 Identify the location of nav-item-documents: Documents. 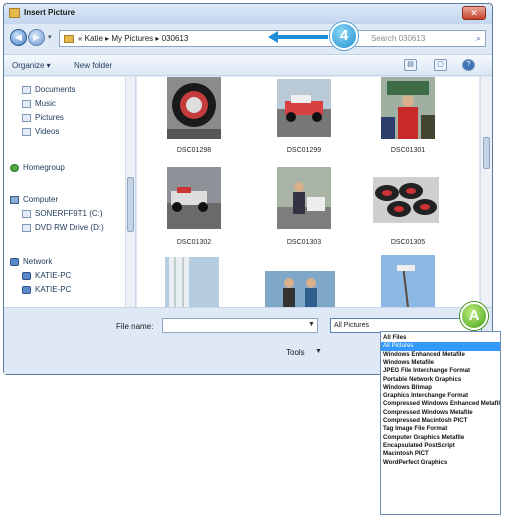
(48, 89).